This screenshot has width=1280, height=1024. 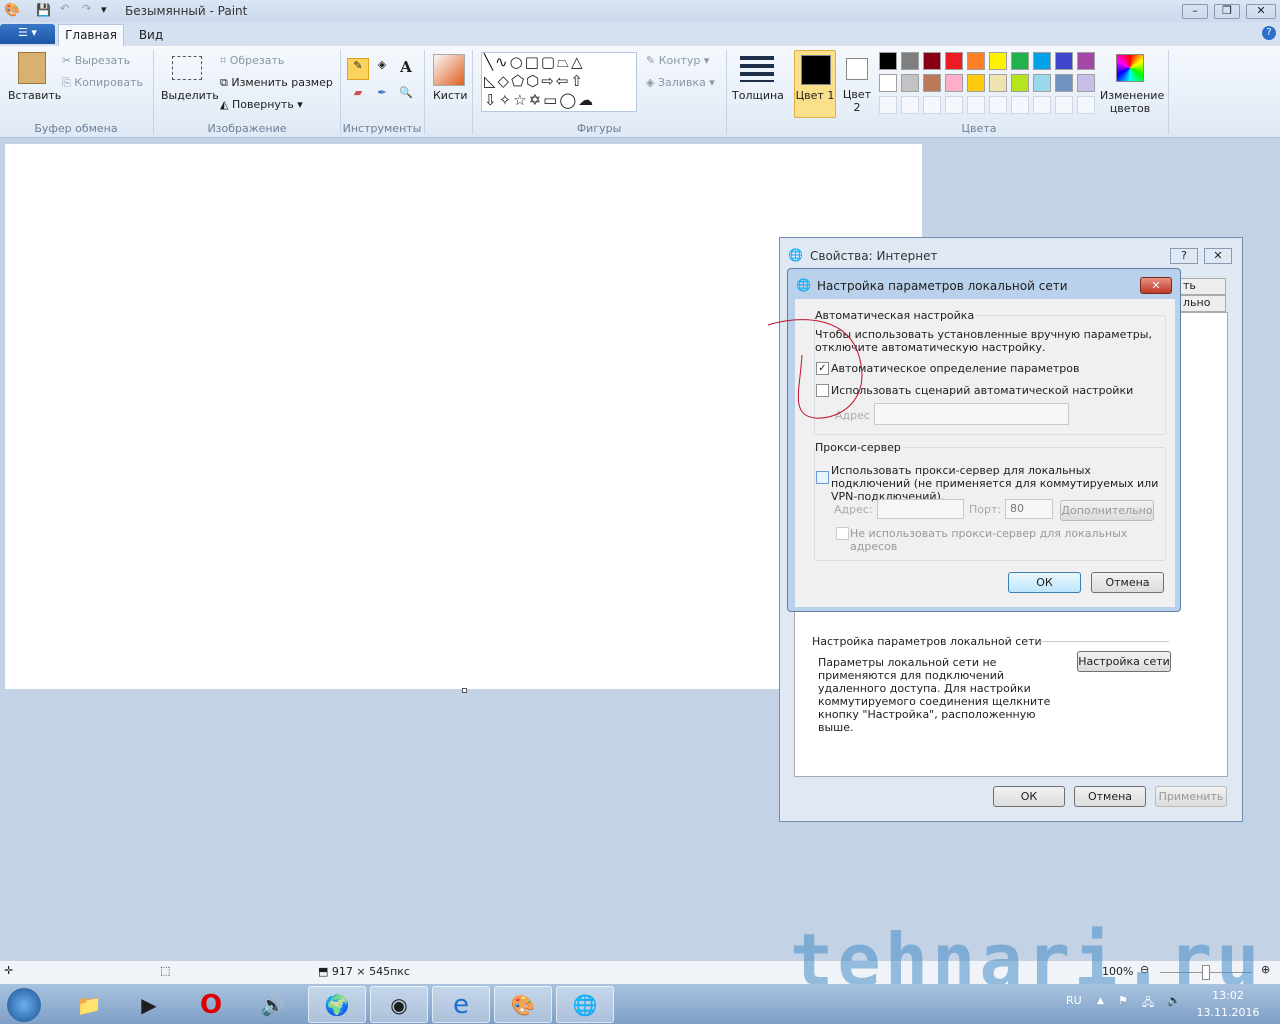 I want to click on tab-partial: льно, so click(x=1202, y=303).